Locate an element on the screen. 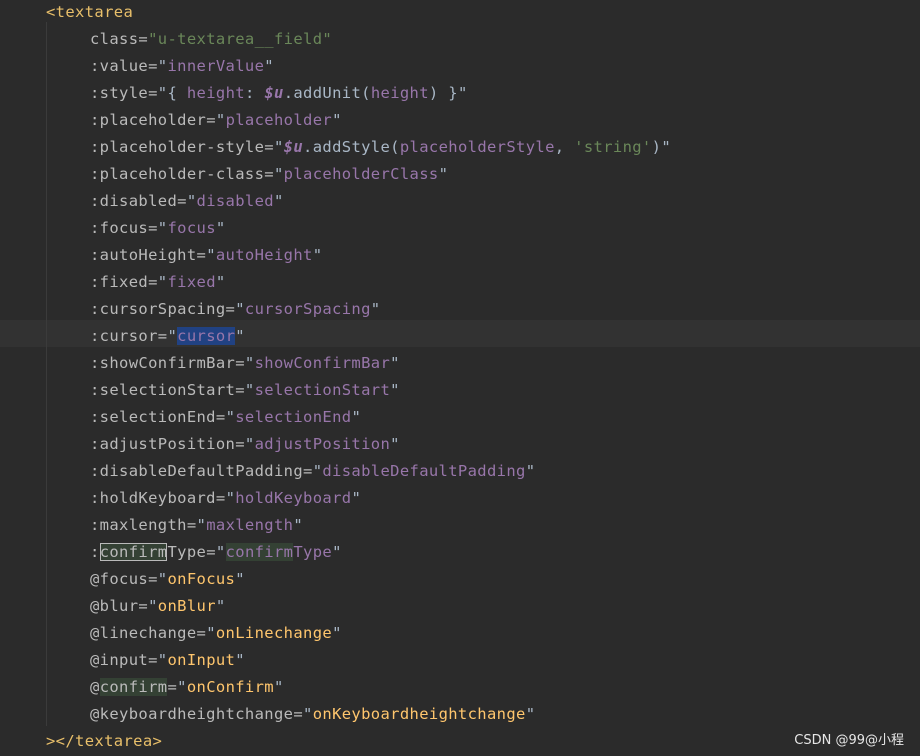 The height and width of the screenshot is (756, 920). code-line-placeholder: :placeholder="placeholder" is located at coordinates (460, 121).